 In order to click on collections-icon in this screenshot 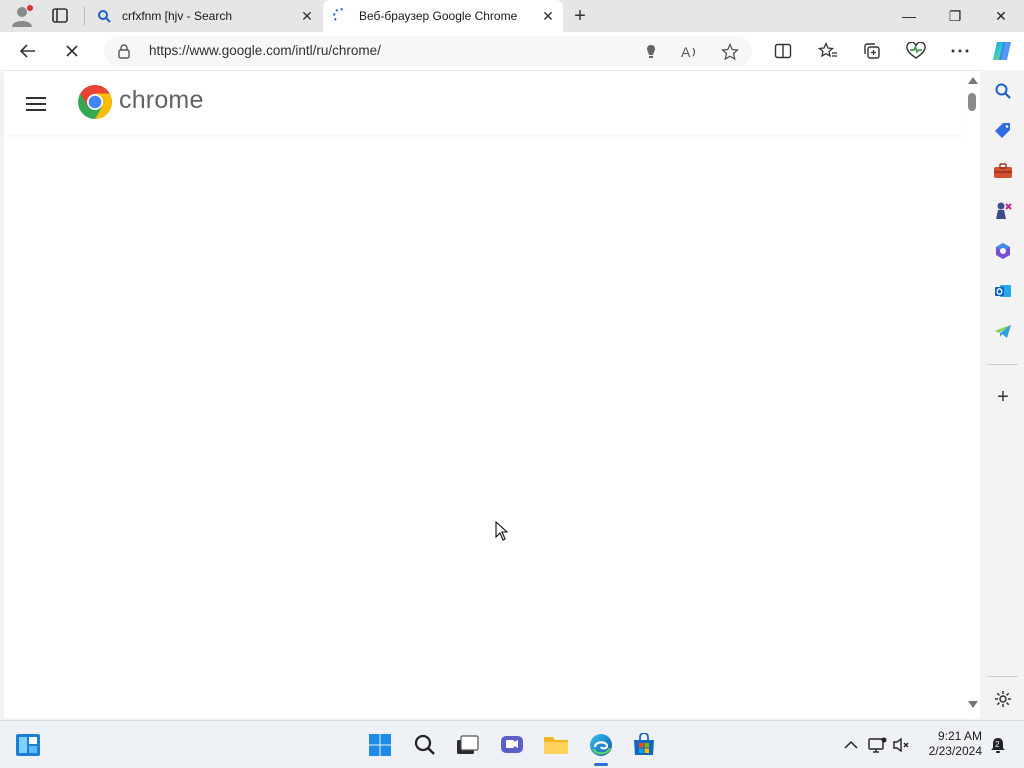, I will do `click(872, 51)`.